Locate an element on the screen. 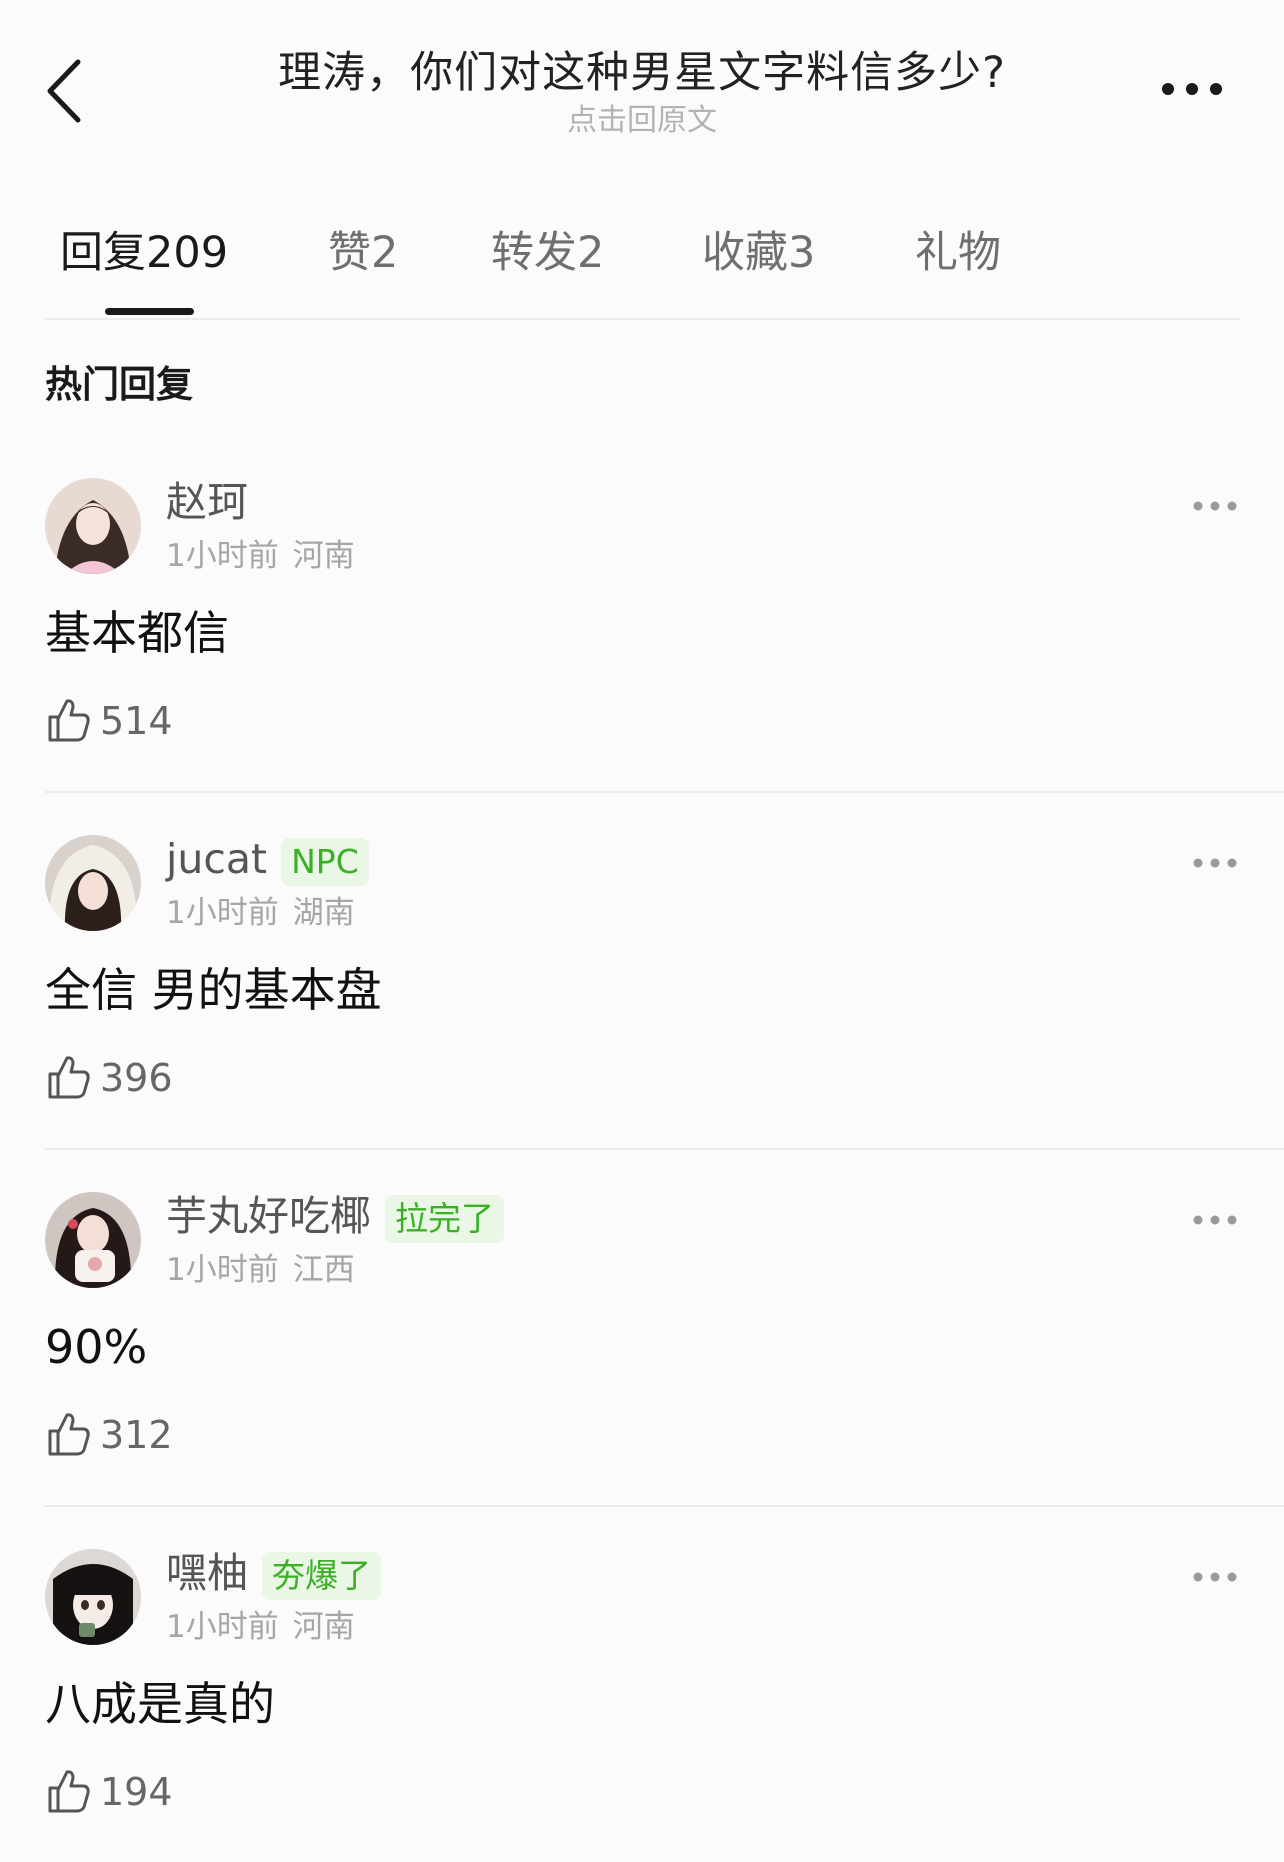  comment-text: 90% is located at coordinates (96, 1347).